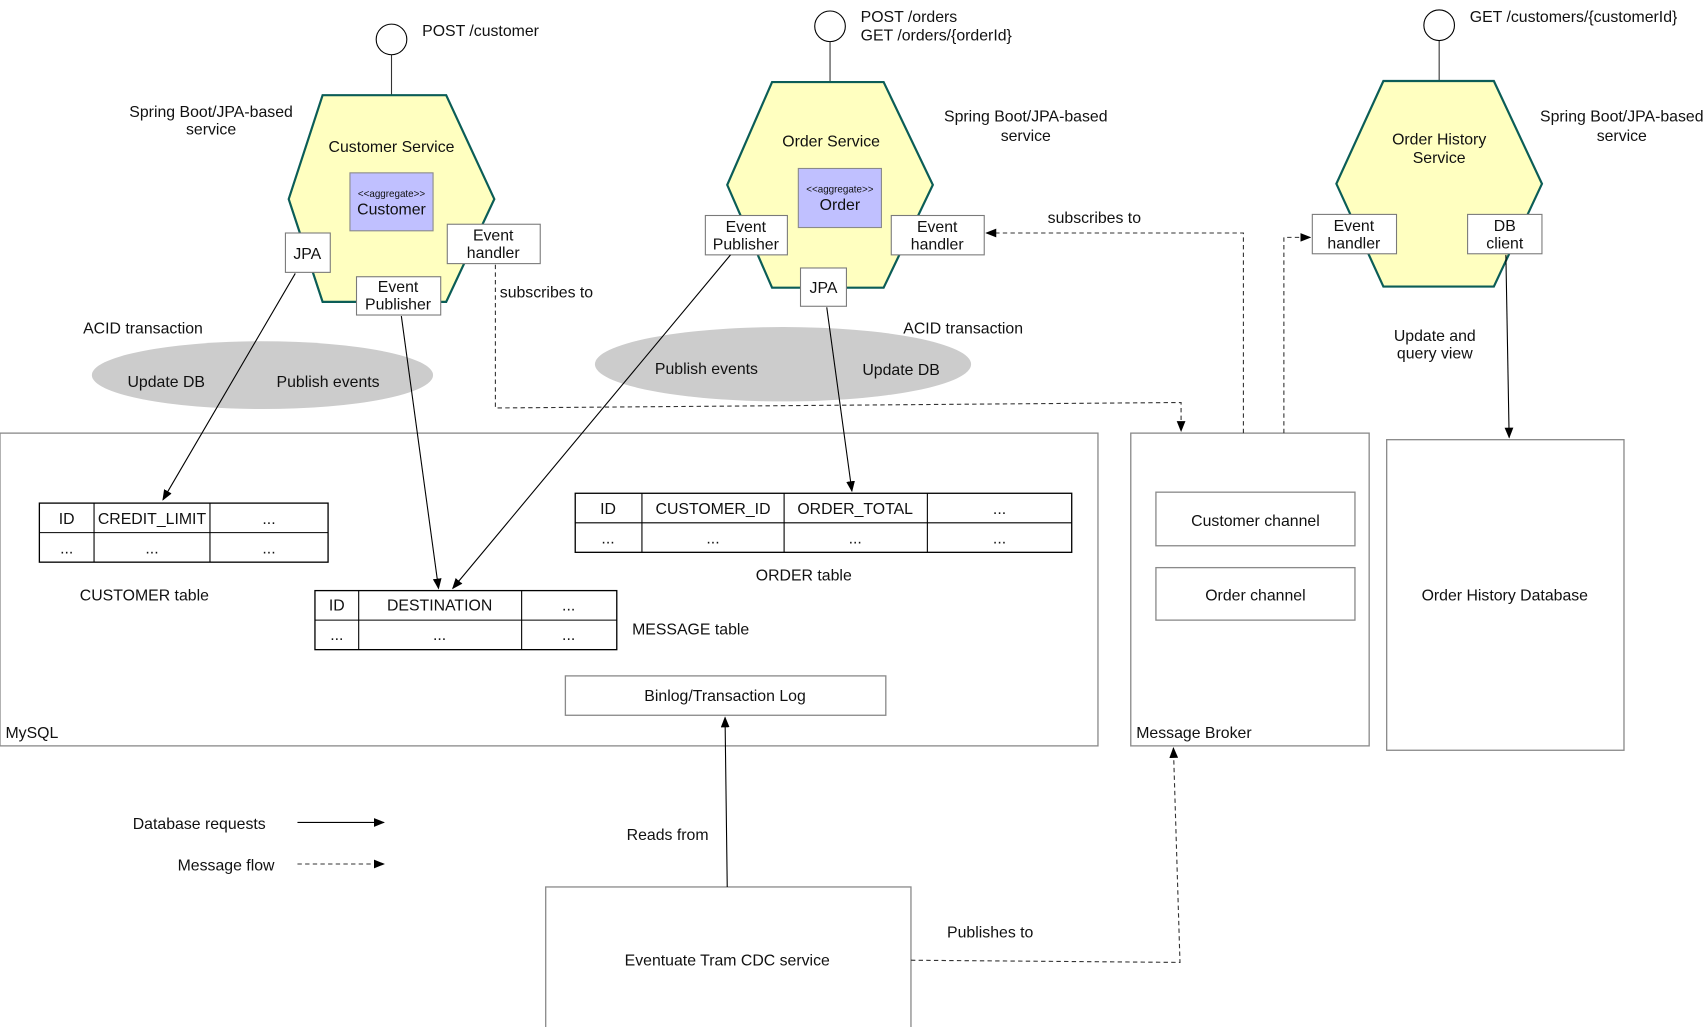  I want to click on table-header: DESTINATION, so click(439, 605).